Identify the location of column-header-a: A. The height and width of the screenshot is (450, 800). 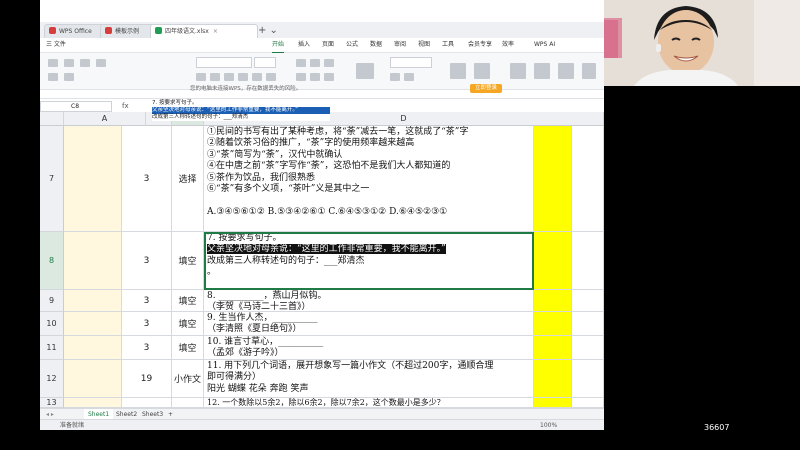
(105, 119).